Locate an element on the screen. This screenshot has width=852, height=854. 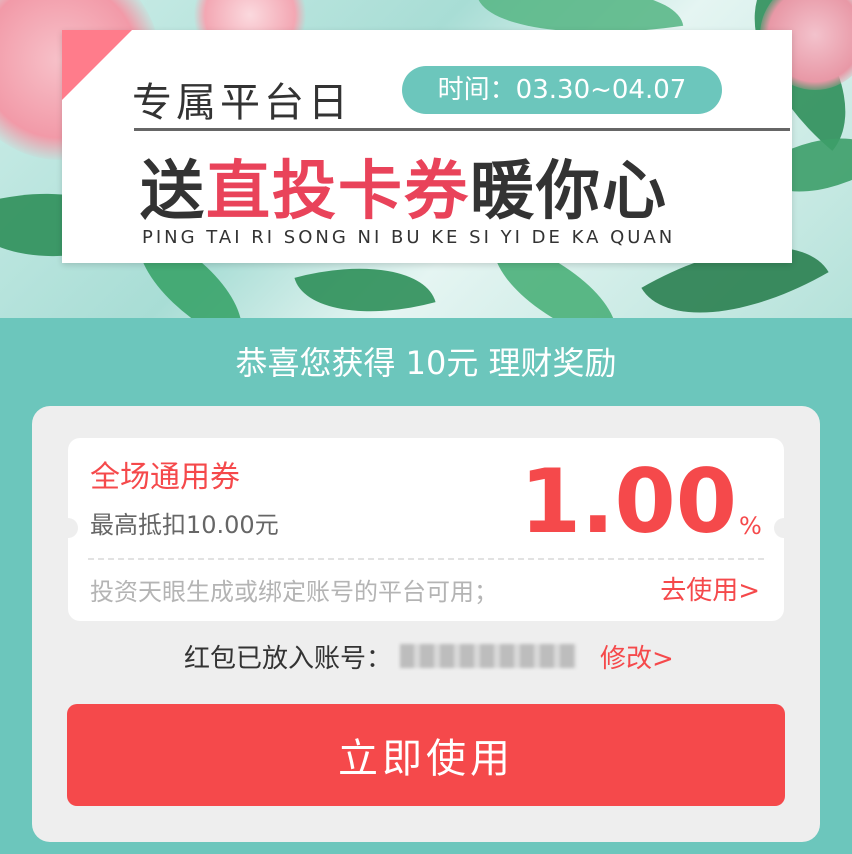
banner-title-small: 专属平台日 is located at coordinates (242, 103).